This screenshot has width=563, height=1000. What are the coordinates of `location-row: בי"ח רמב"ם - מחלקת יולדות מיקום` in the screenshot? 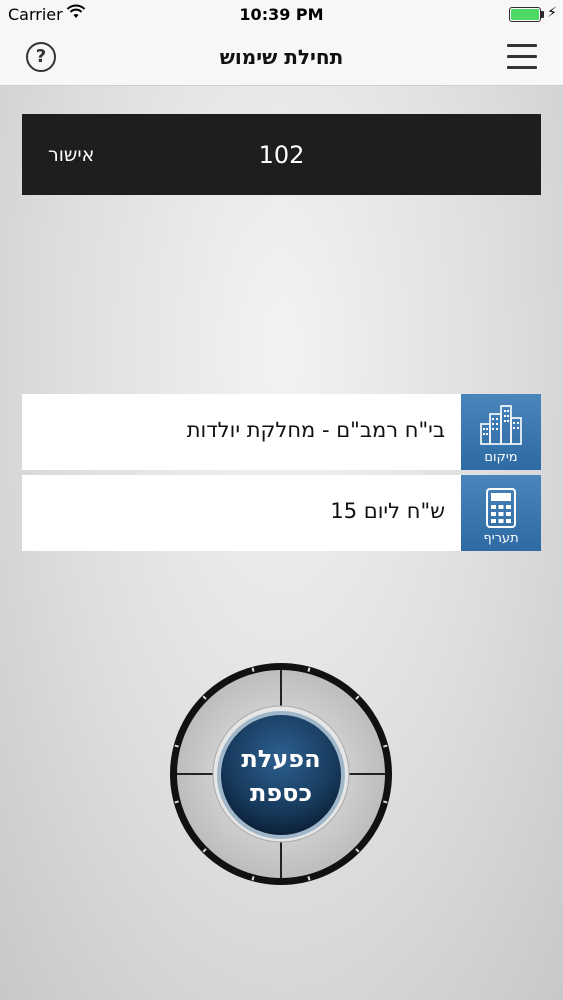 It's located at (281, 432).